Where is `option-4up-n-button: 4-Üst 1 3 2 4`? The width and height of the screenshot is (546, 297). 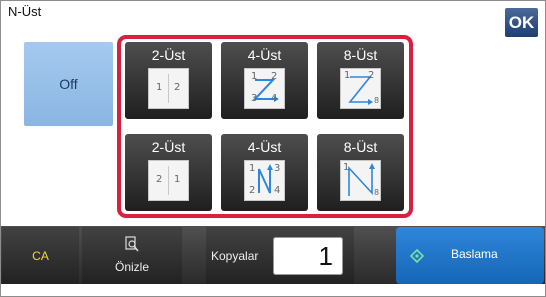 option-4up-n-button: 4-Üst 1 3 2 4 is located at coordinates (264, 172).